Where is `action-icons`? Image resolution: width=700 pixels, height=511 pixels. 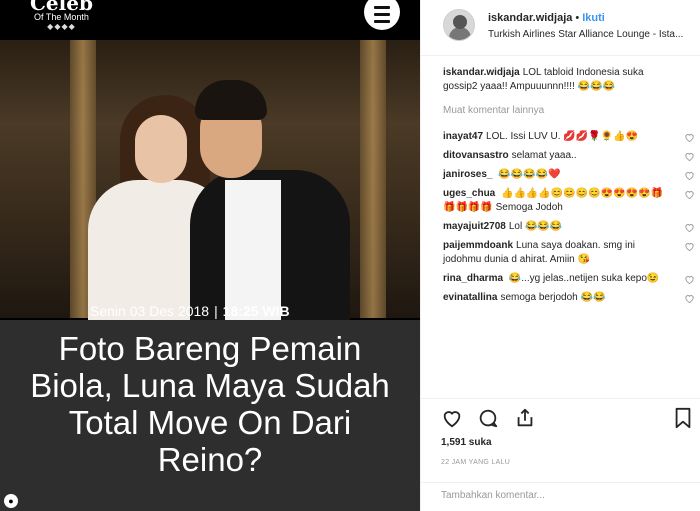
action-icons is located at coordinates (493, 418).